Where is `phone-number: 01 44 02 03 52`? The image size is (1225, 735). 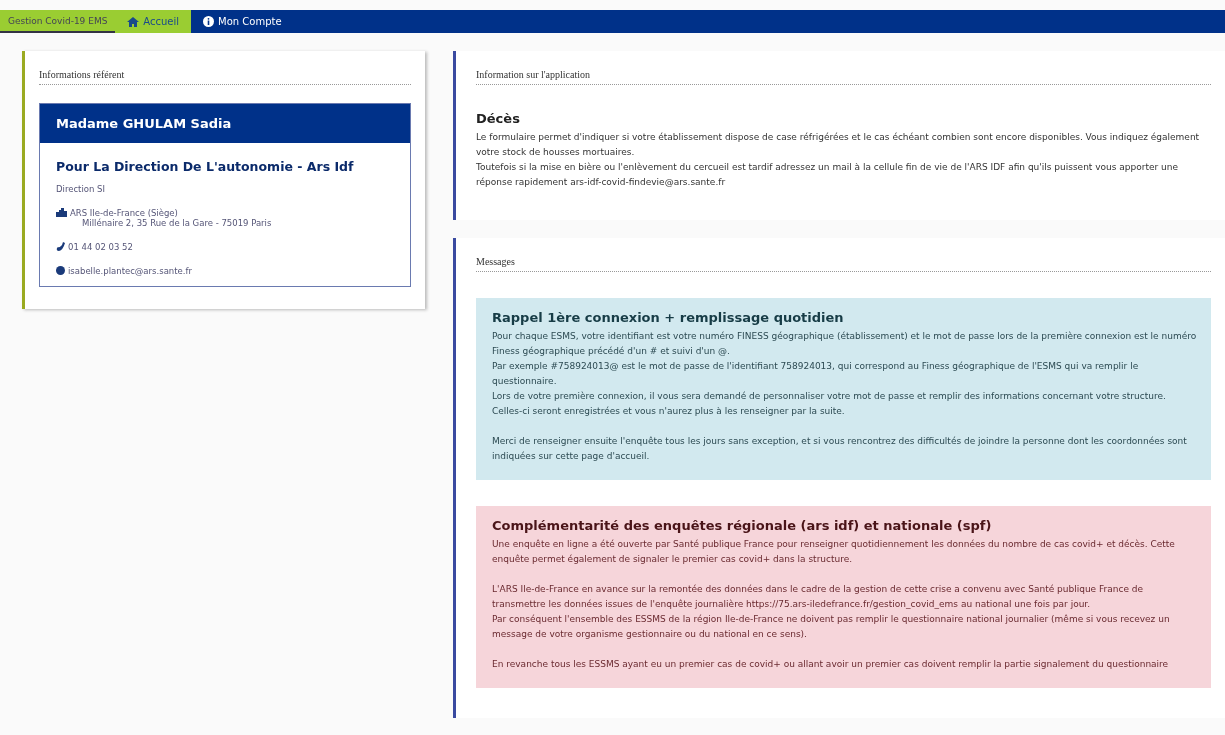 phone-number: 01 44 02 03 52 is located at coordinates (100, 247).